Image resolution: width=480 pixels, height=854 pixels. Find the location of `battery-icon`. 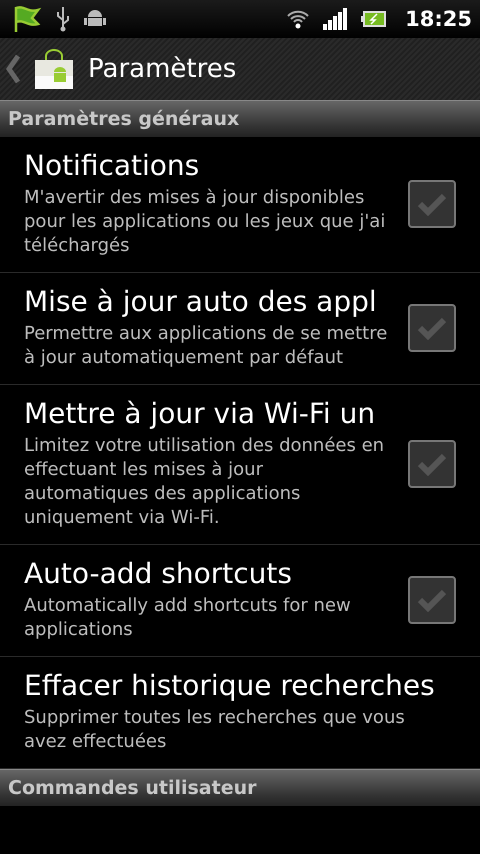

battery-icon is located at coordinates (374, 19).